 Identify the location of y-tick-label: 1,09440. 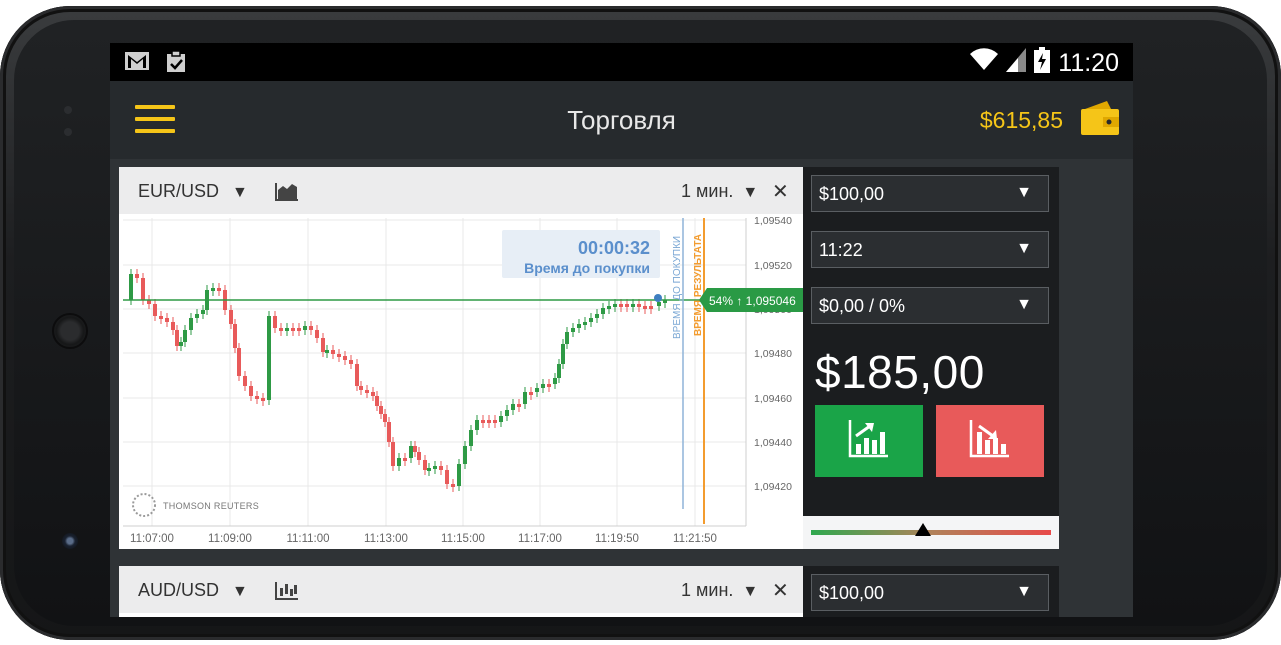
(773, 443).